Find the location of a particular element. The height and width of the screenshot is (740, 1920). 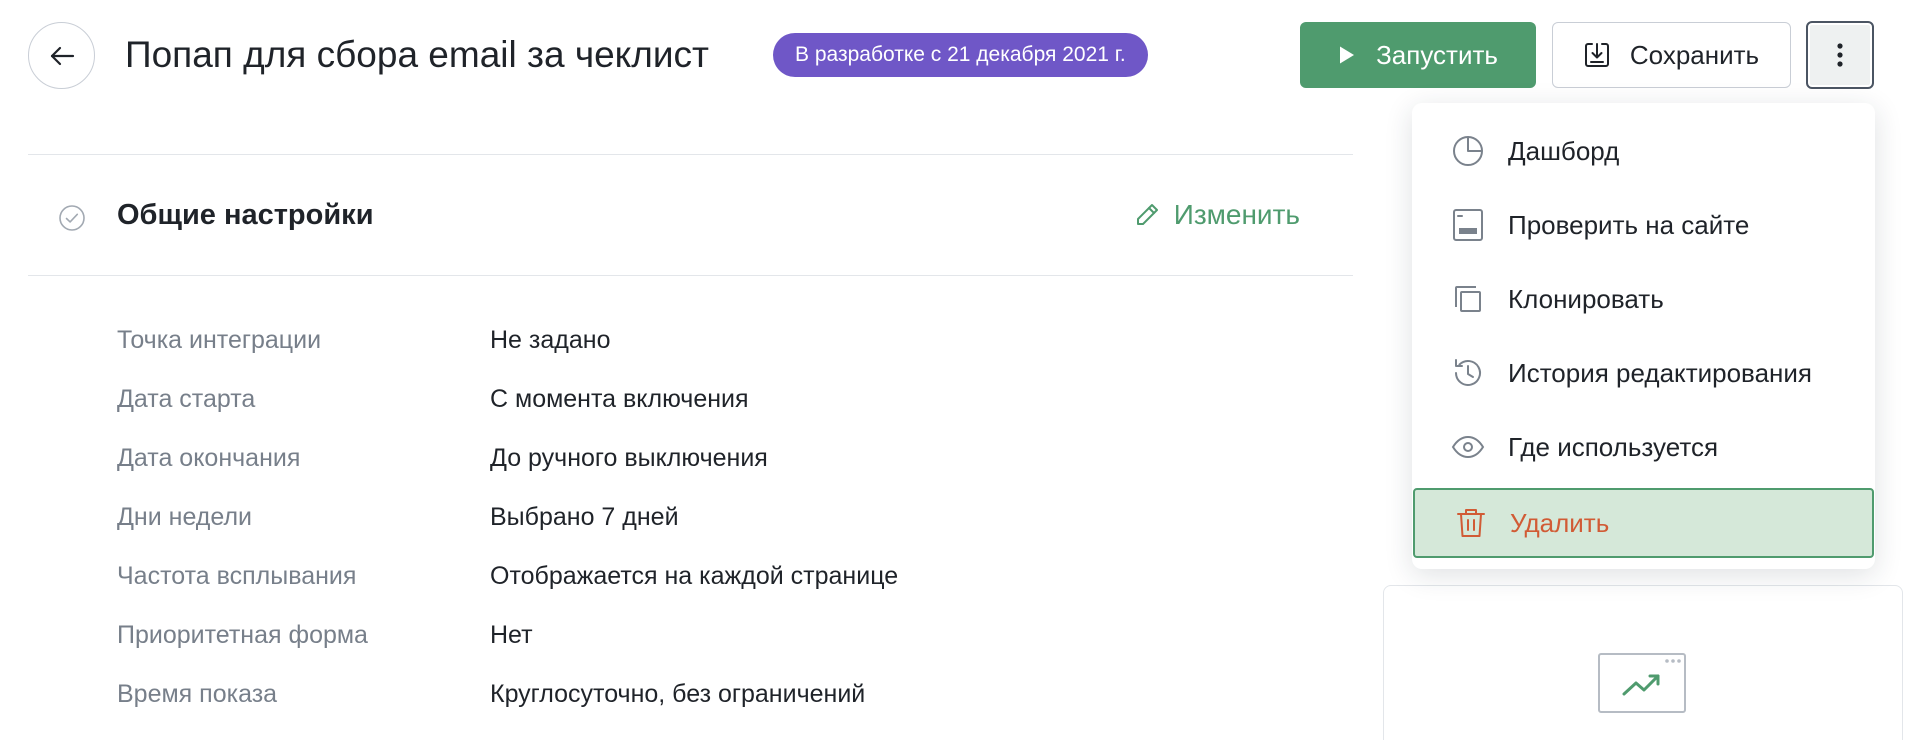

settings-row: Дата старта С момента включения is located at coordinates (507, 410).